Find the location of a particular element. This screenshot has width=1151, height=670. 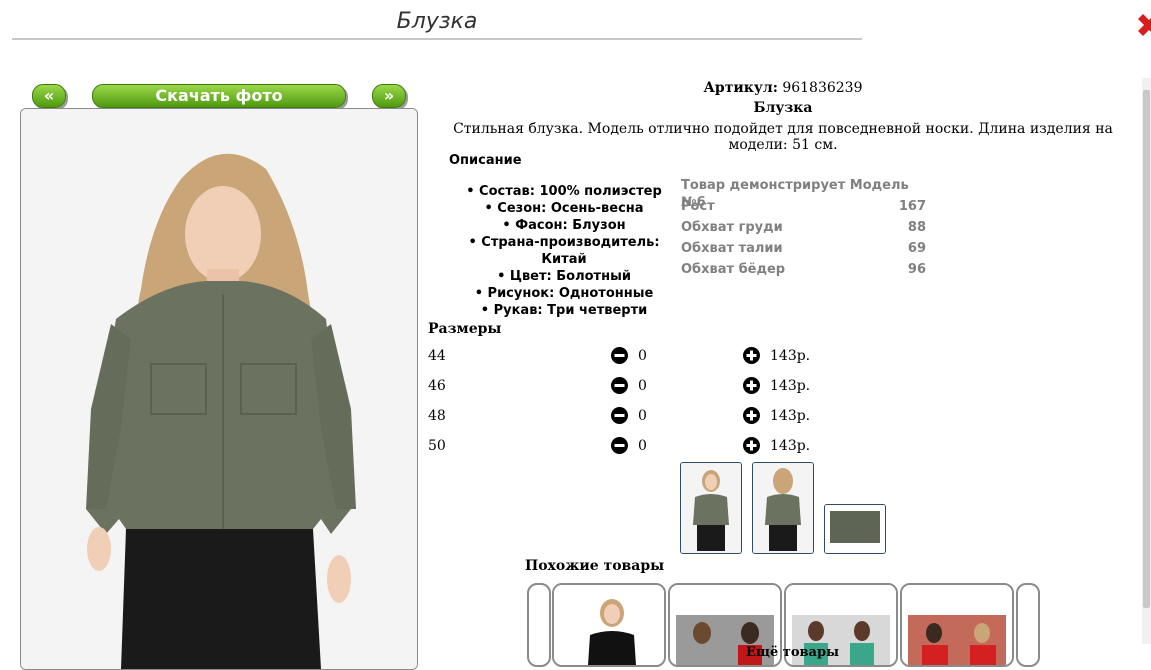

sizes-heading: Размеры is located at coordinates (465, 329).